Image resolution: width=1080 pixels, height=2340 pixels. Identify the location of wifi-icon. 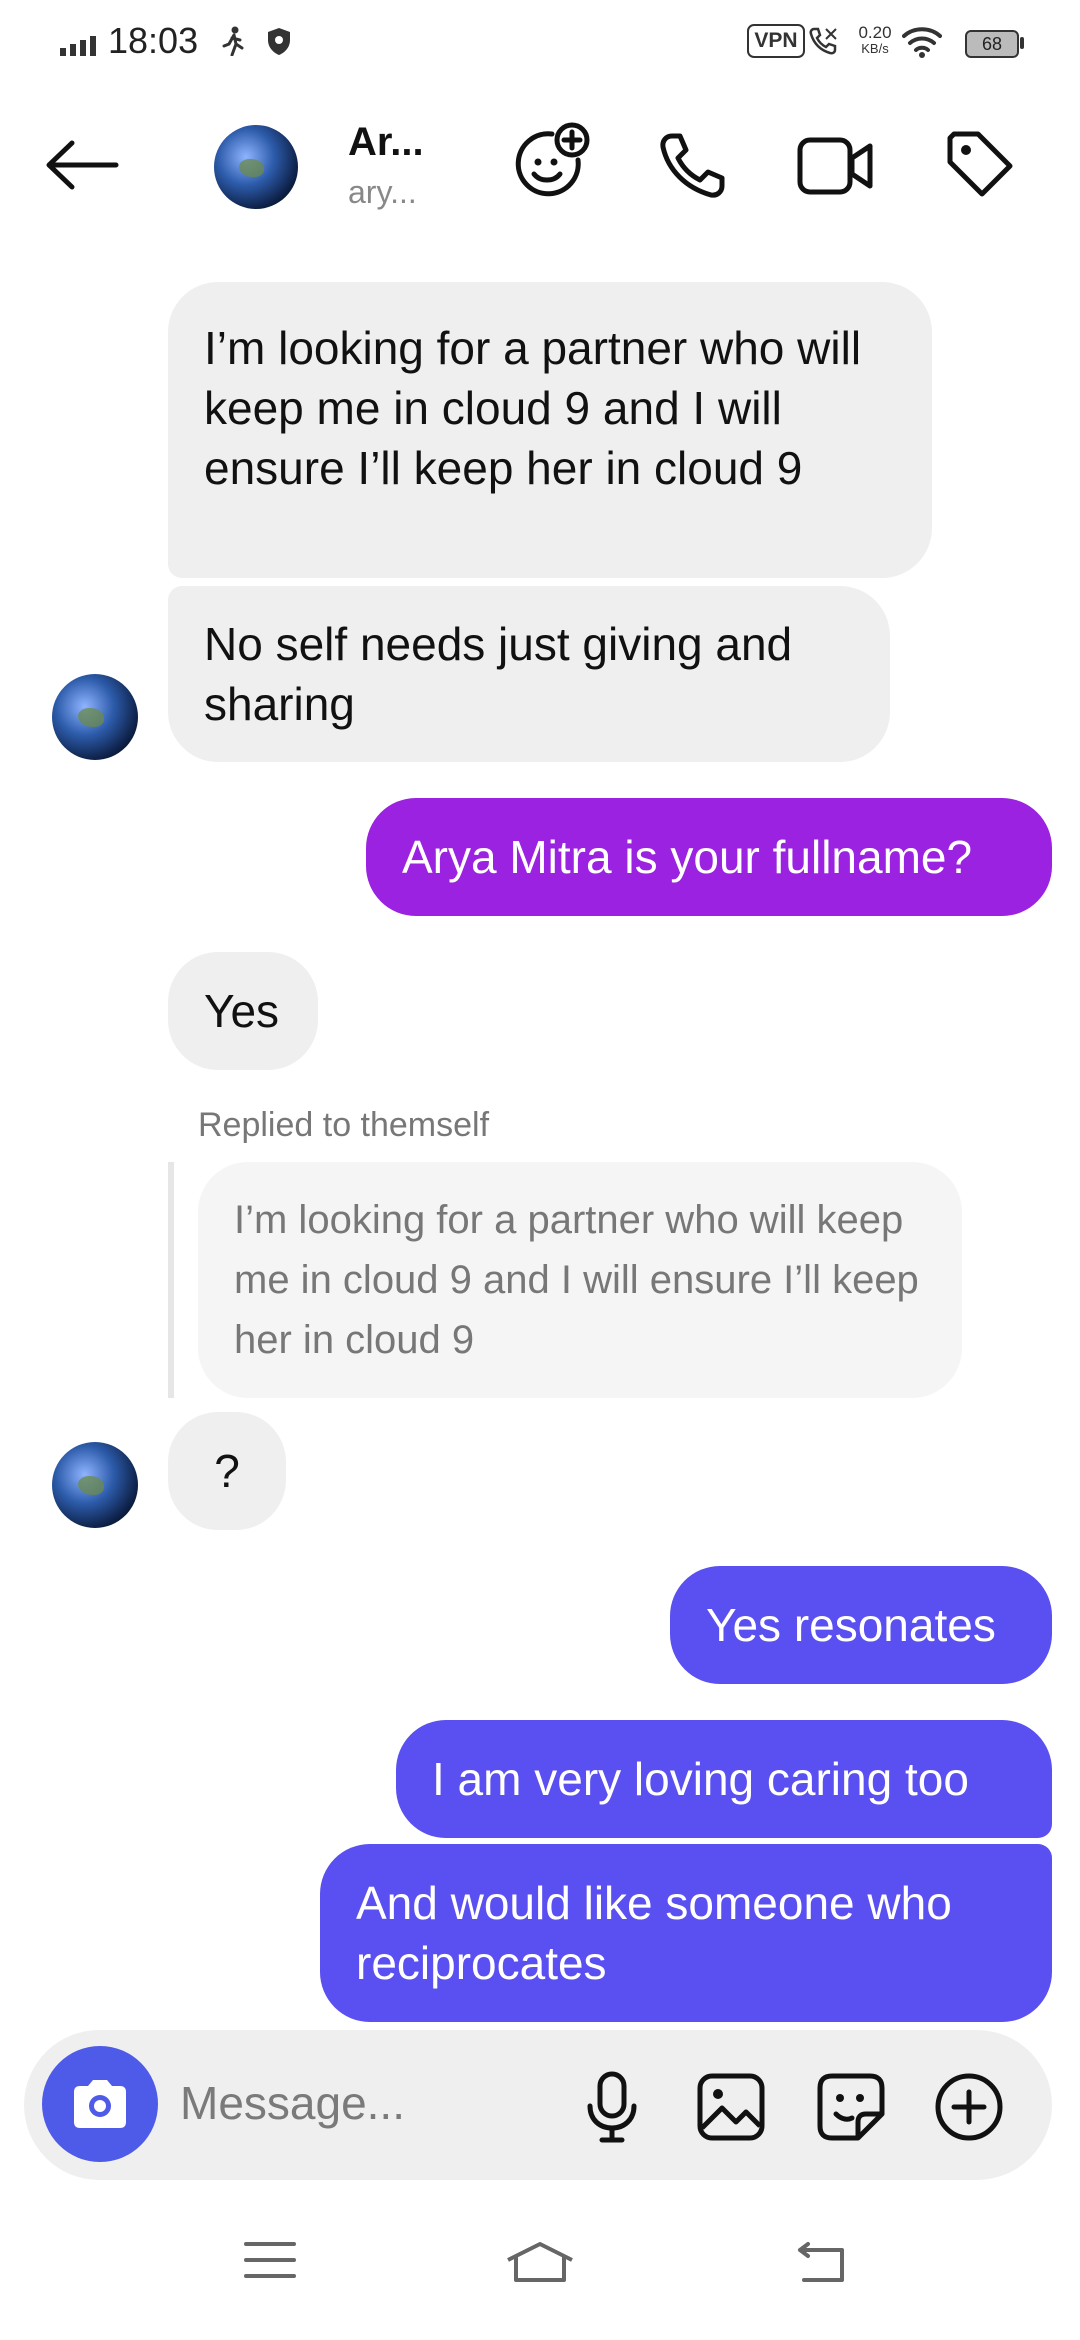
(922, 42).